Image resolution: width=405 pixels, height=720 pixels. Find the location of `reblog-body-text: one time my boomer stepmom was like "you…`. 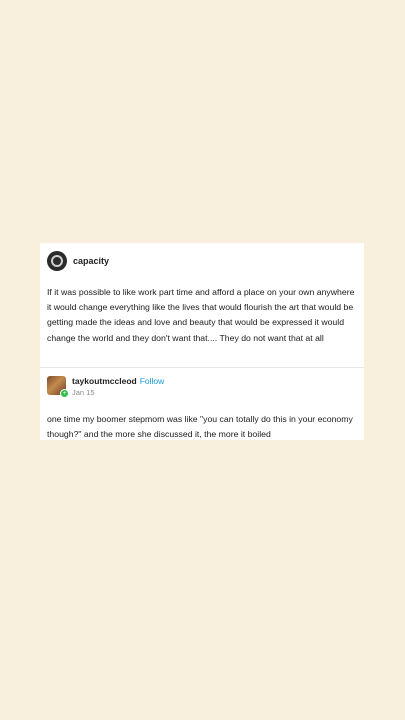

reblog-body-text: one time my boomer stepmom was like "you… is located at coordinates (200, 427).